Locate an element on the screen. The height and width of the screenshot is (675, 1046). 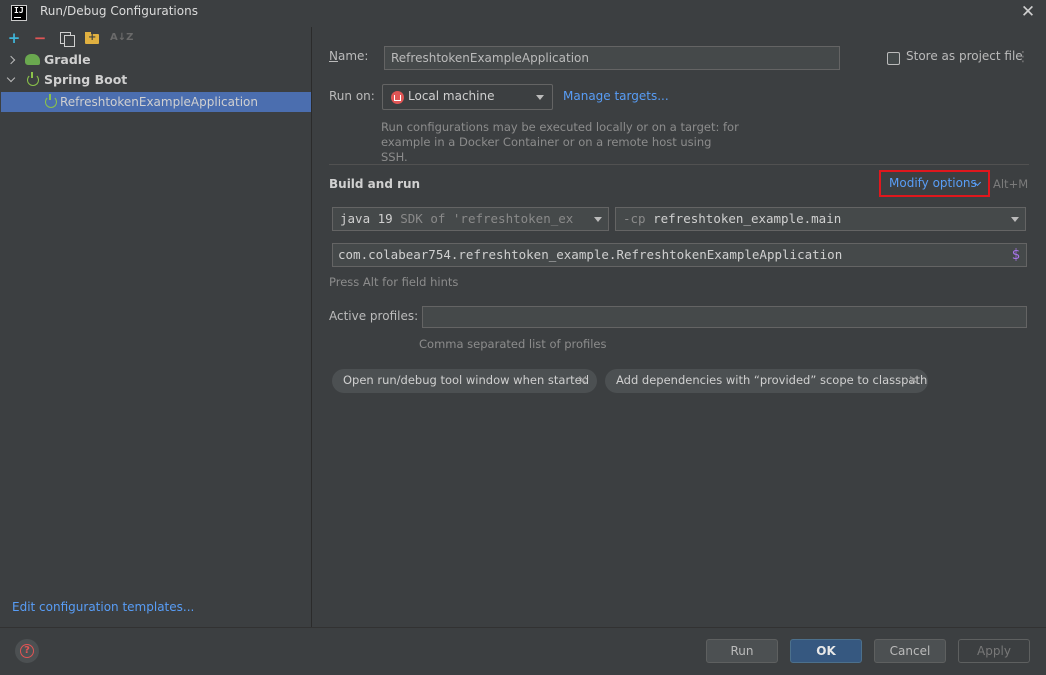
cancel-button: Cancel is located at coordinates (910, 651).